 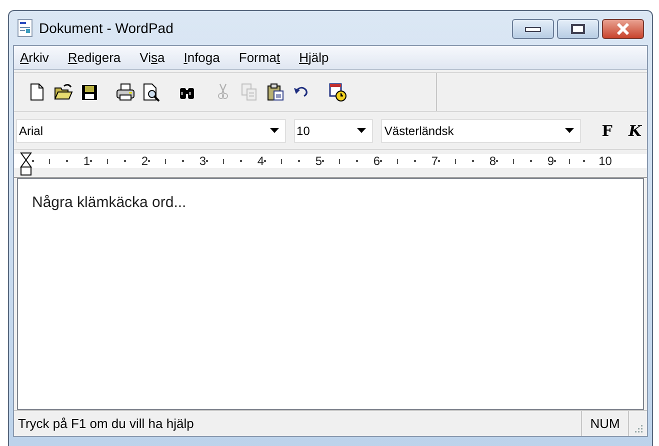 I want to click on ruler-number: 2, so click(x=144, y=161).